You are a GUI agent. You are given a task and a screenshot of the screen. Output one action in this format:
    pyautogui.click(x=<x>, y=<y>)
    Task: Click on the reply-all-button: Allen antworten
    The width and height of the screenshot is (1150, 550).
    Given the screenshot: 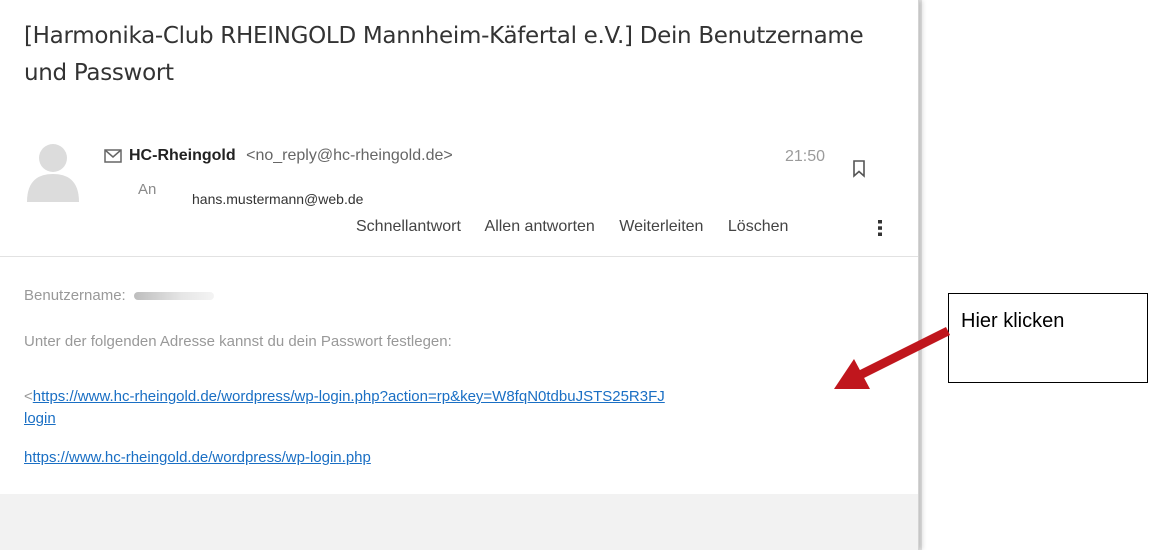 What is the action you would take?
    pyautogui.click(x=540, y=226)
    